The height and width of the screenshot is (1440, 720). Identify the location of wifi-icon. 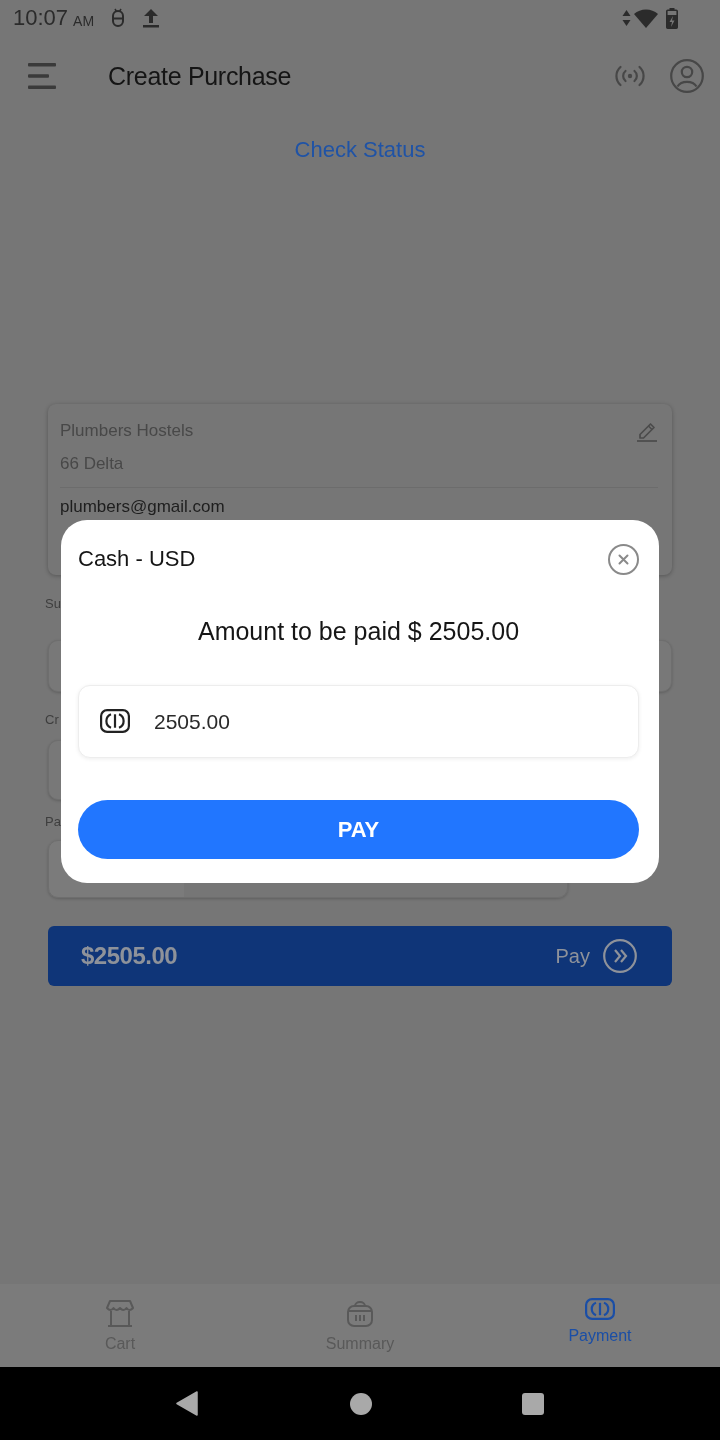
(646, 18).